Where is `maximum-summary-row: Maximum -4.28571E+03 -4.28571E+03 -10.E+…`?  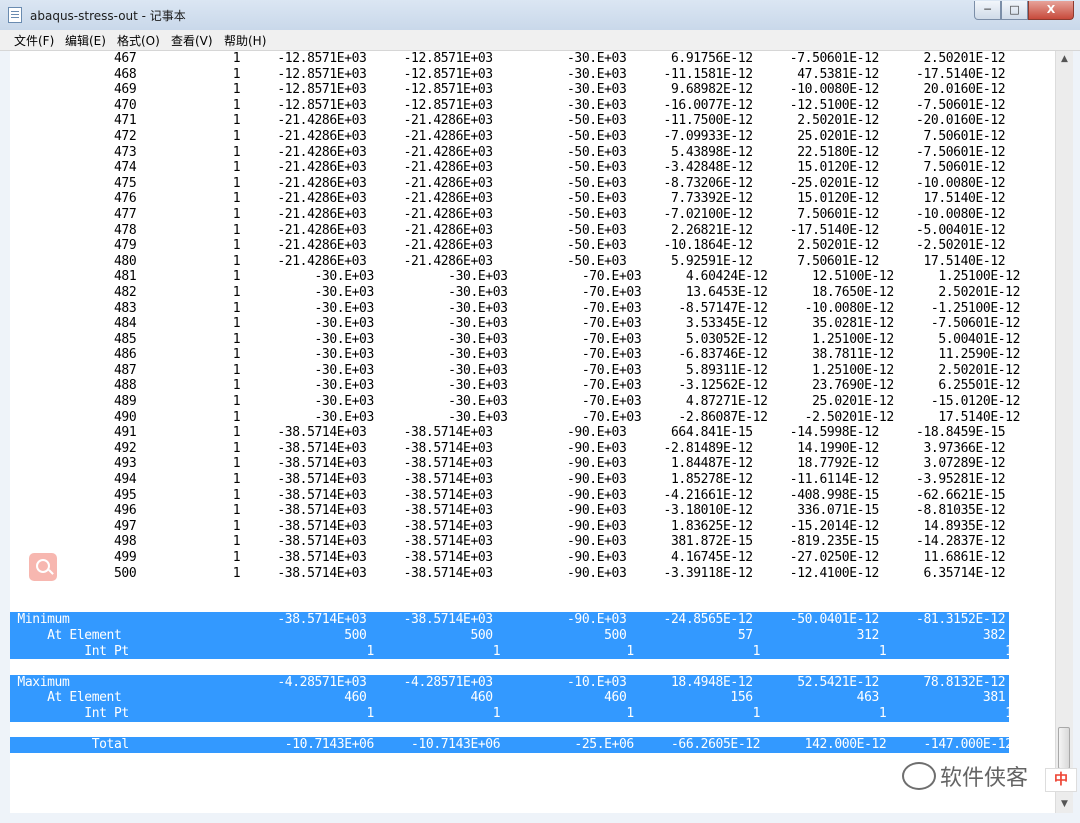 maximum-summary-row: Maximum -4.28571E+03 -4.28571E+03 -10.E+… is located at coordinates (509, 682).